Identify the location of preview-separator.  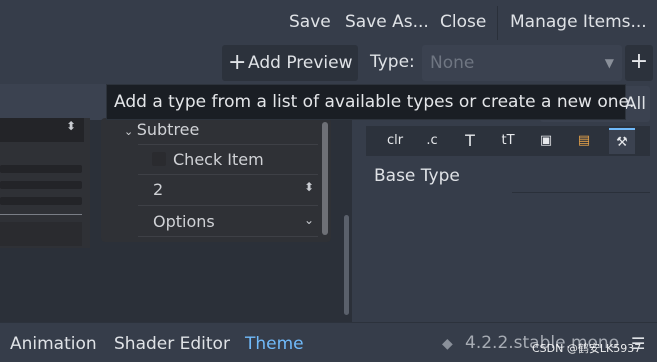
(41, 214).